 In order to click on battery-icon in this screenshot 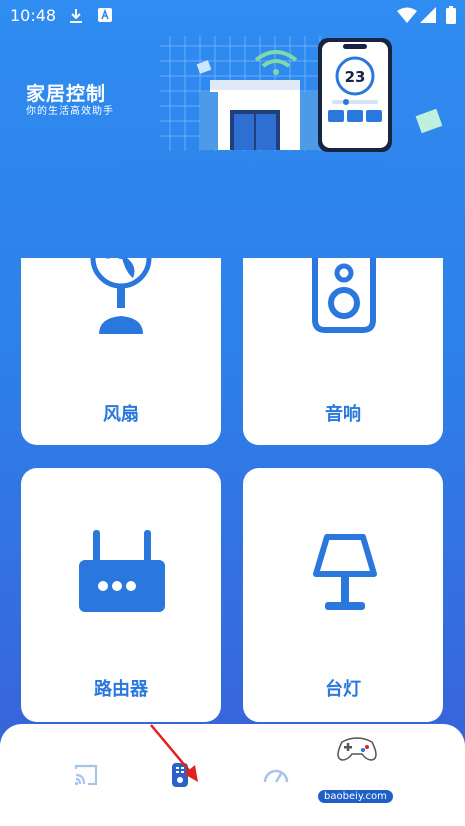, I will do `click(451, 15)`.